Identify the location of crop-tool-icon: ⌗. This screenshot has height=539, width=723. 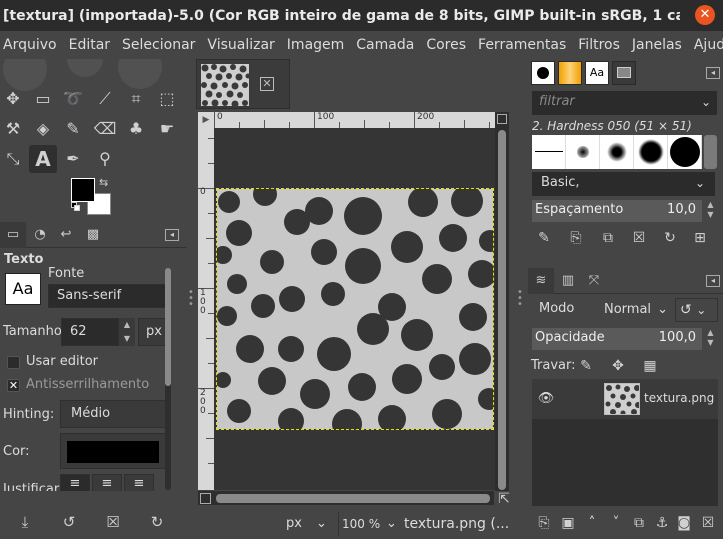
(136, 99).